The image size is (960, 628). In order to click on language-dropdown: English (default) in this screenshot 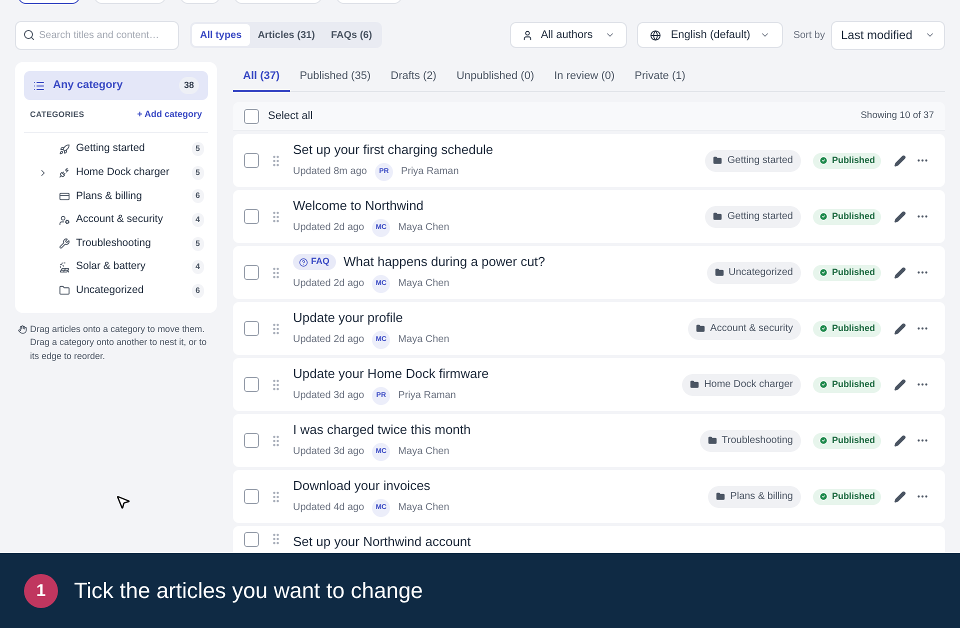, I will do `click(710, 35)`.